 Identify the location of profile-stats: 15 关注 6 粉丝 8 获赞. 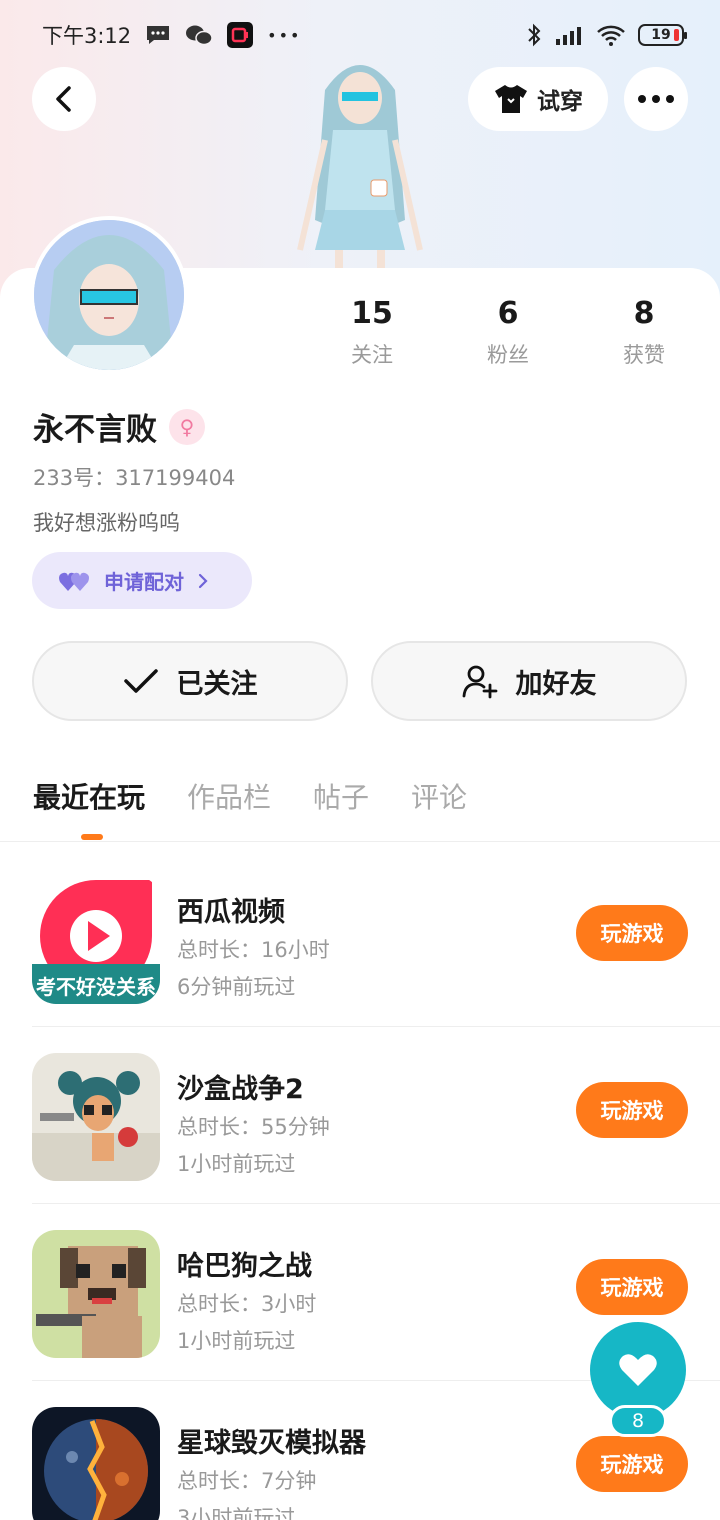
(508, 332).